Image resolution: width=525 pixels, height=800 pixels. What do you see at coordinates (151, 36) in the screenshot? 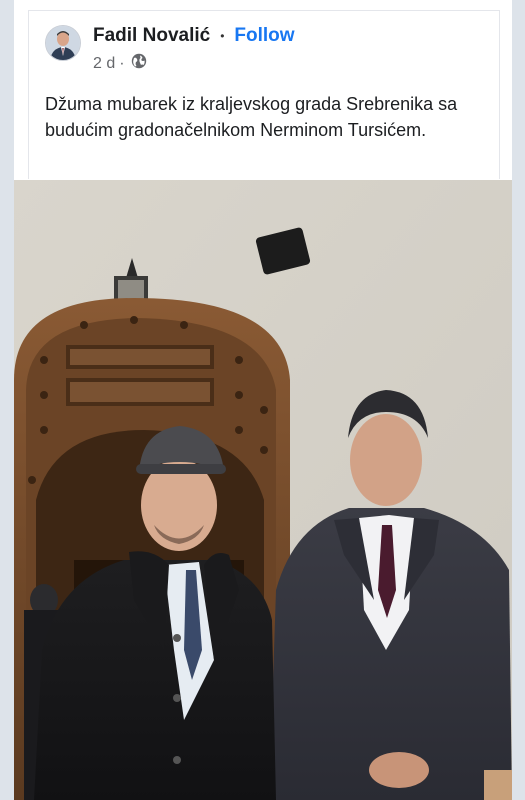
I see `author-name: Fadil Novalić` at bounding box center [151, 36].